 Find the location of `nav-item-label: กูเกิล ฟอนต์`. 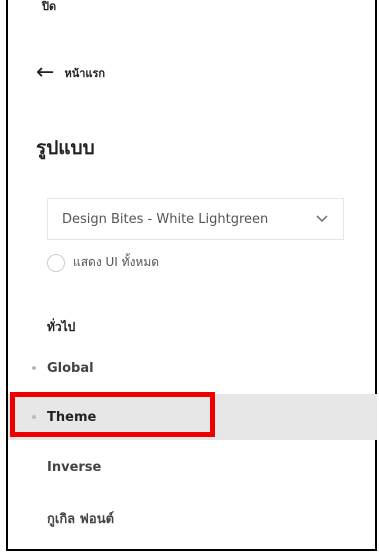

nav-item-label: กูเกิล ฟอนต์ is located at coordinates (81, 519).